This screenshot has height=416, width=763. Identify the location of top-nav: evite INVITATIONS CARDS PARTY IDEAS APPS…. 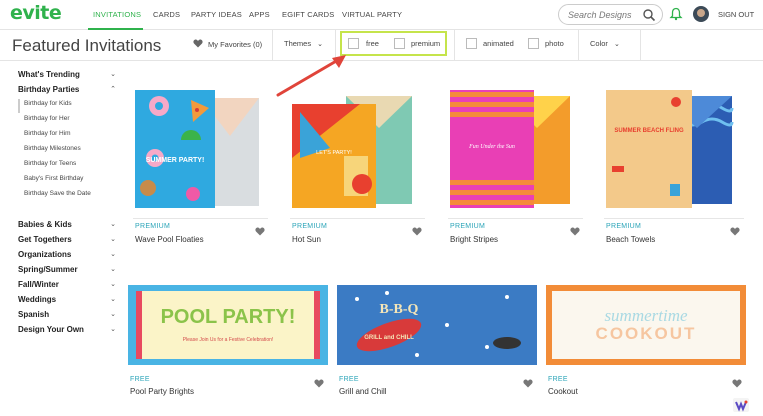
(381, 15).